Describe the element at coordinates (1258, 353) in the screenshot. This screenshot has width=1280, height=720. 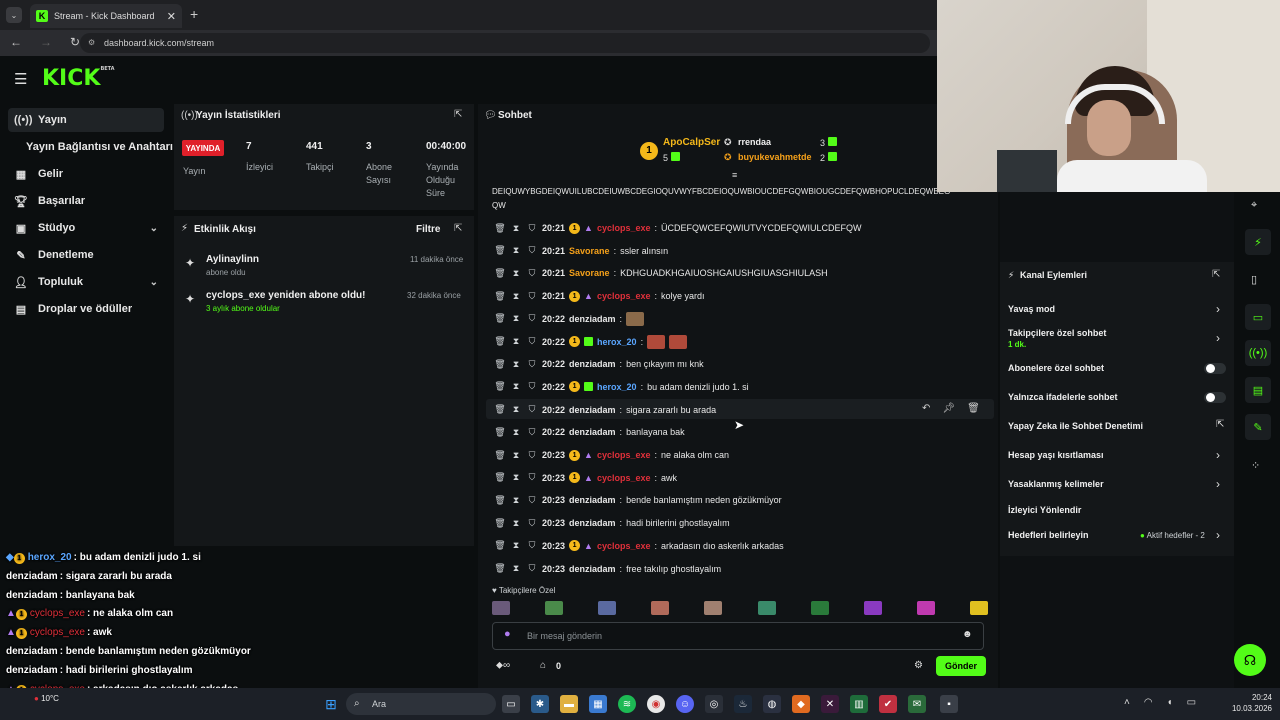
I see `broadcast-rail-icon: ((•))` at that location.